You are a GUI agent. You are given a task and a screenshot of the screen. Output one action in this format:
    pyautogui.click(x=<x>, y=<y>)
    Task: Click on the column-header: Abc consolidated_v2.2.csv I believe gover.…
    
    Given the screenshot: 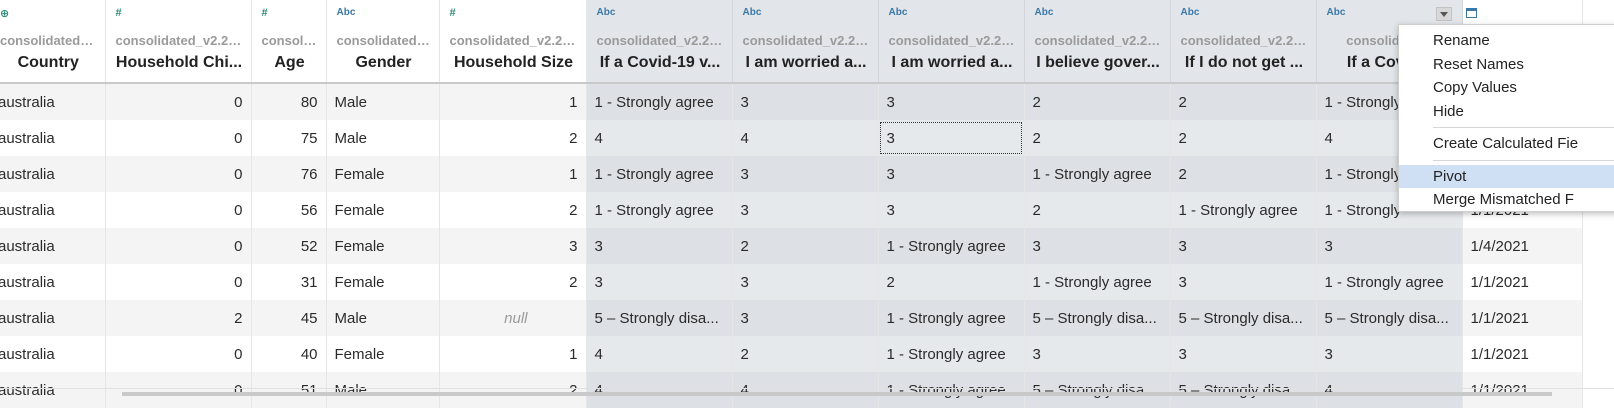 What is the action you would take?
    pyautogui.click(x=1097, y=41)
    